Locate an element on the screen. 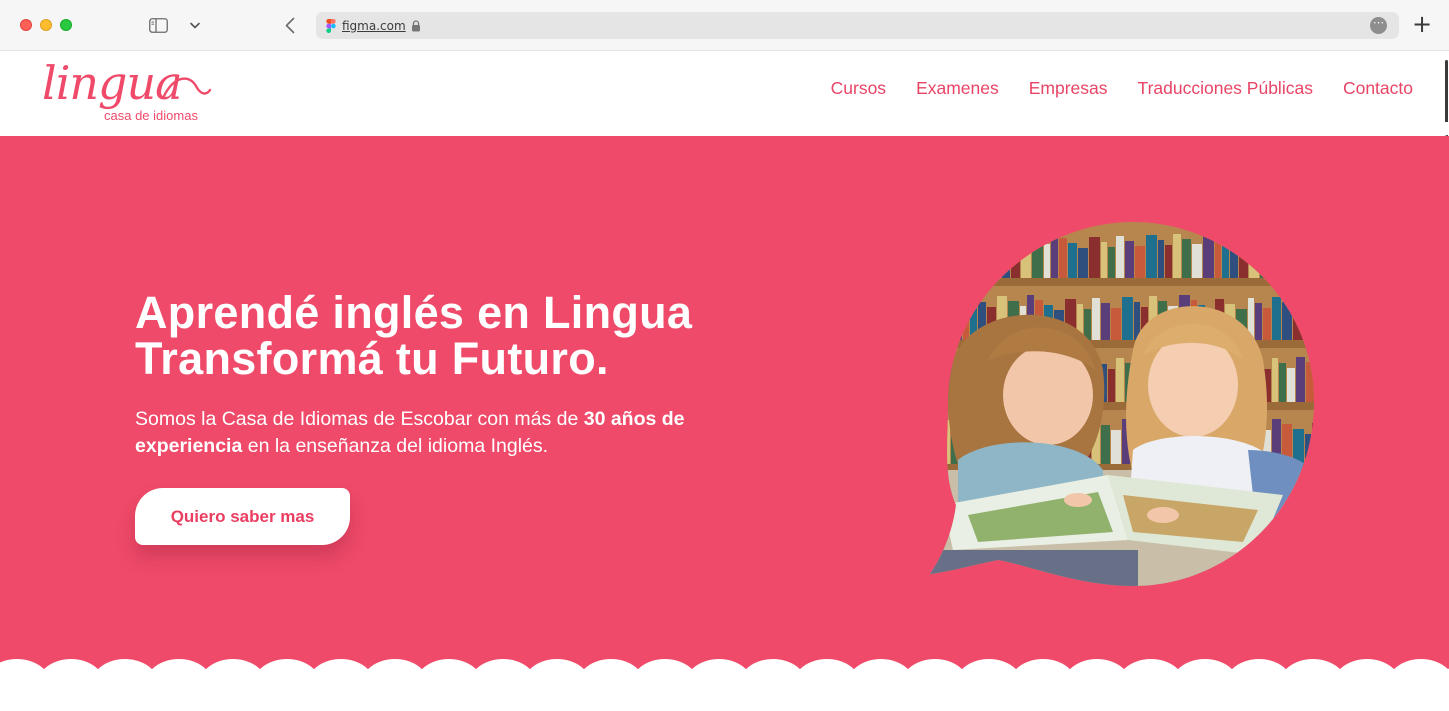 The height and width of the screenshot is (711, 1449). minimize-window-button is located at coordinates (46, 25).